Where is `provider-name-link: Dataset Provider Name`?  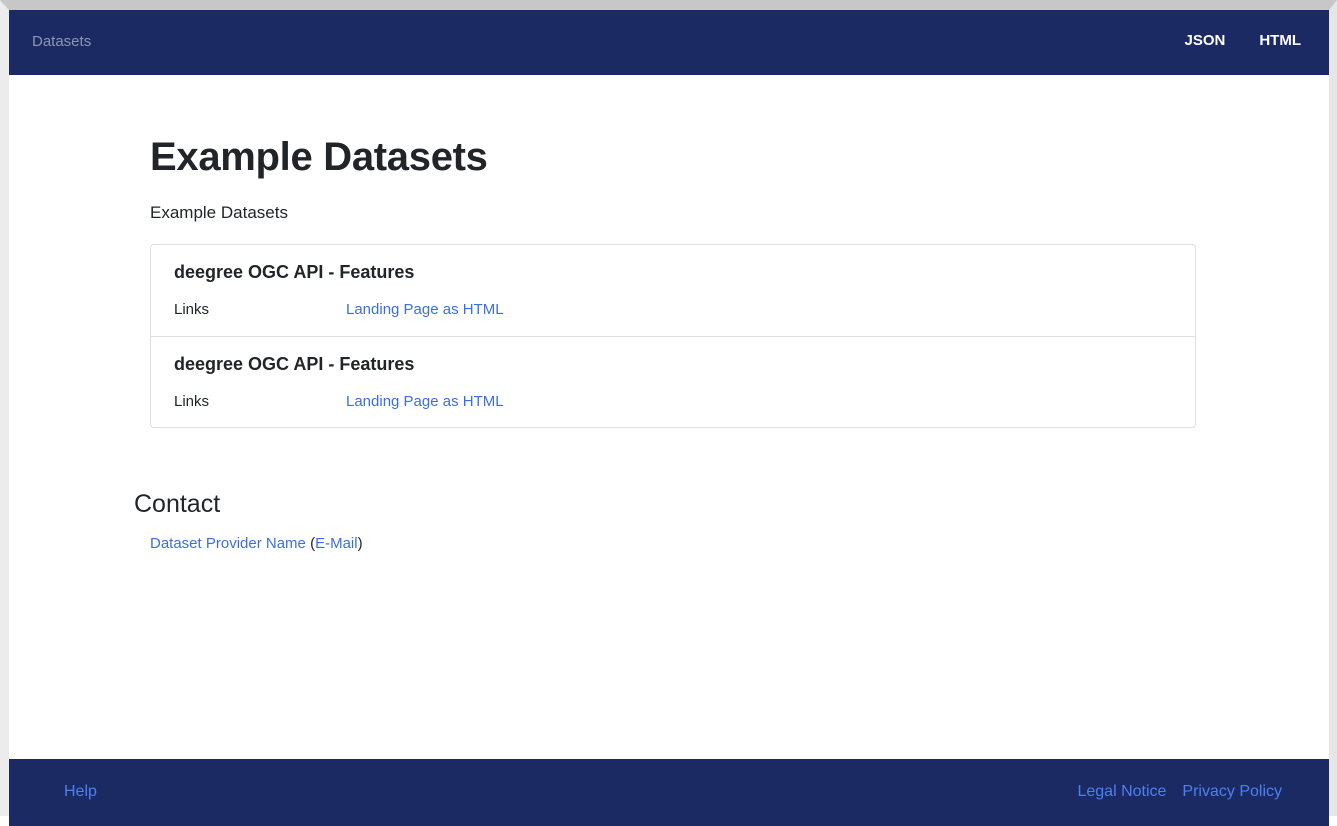
provider-name-link: Dataset Provider Name is located at coordinates (228, 543).